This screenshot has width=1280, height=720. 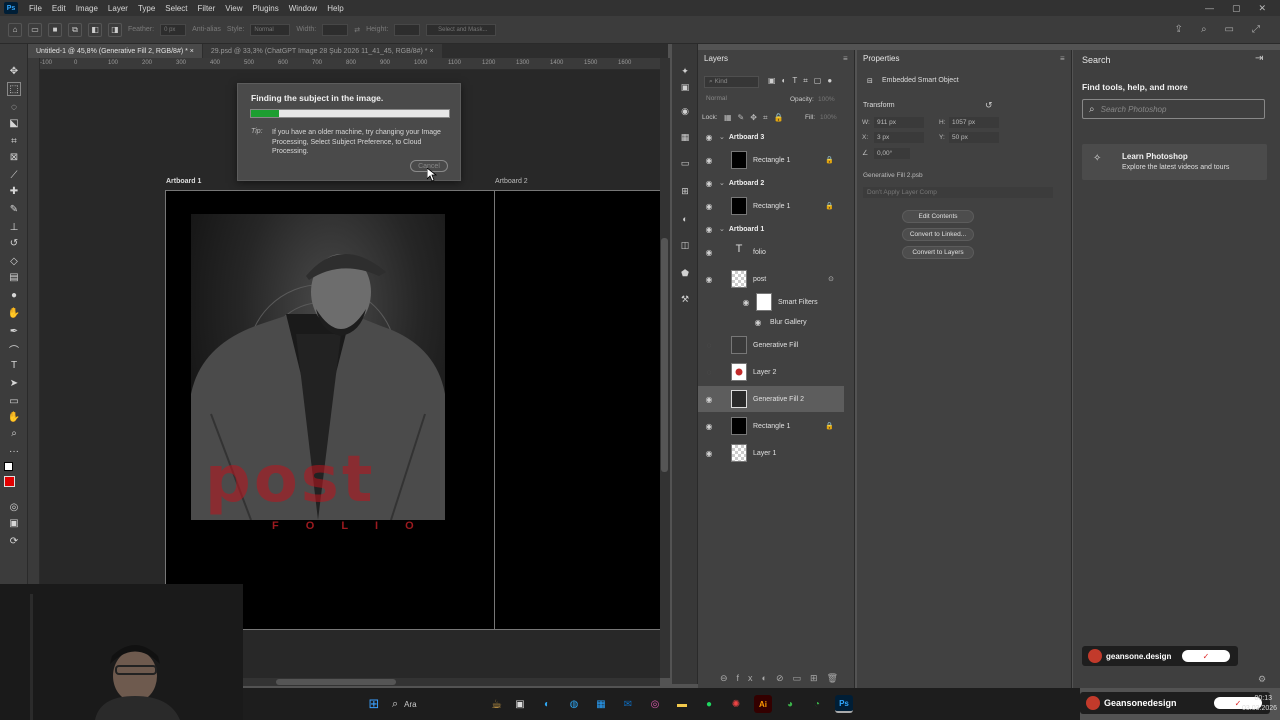 I want to click on layer-row-selected: ◉ Generative Fill 2, so click(x=771, y=399).